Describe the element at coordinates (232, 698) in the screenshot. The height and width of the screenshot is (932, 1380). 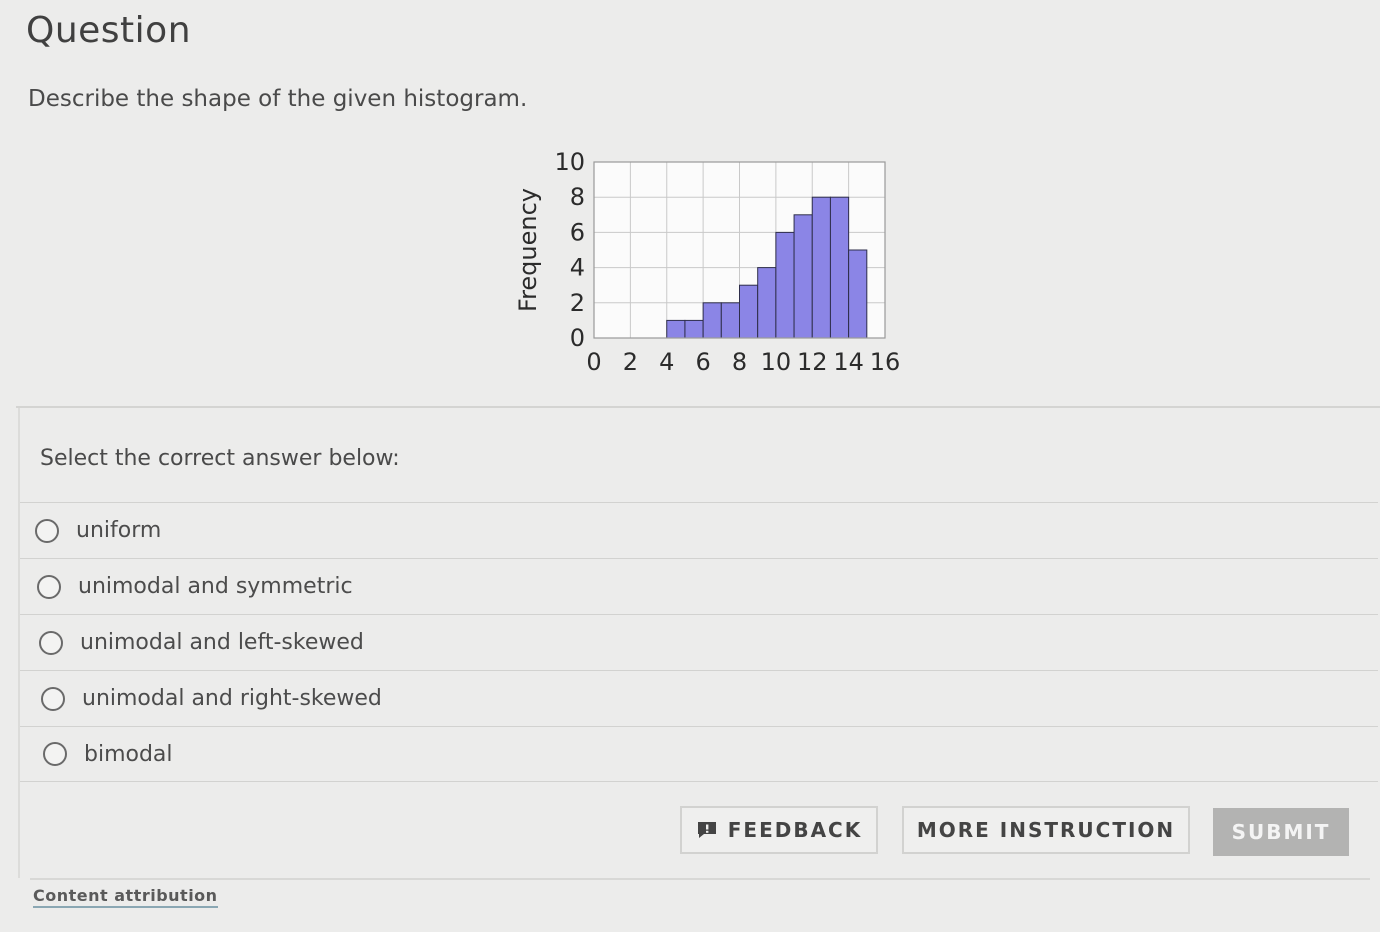
I see `option-label: unimodal and right-skewed` at that location.